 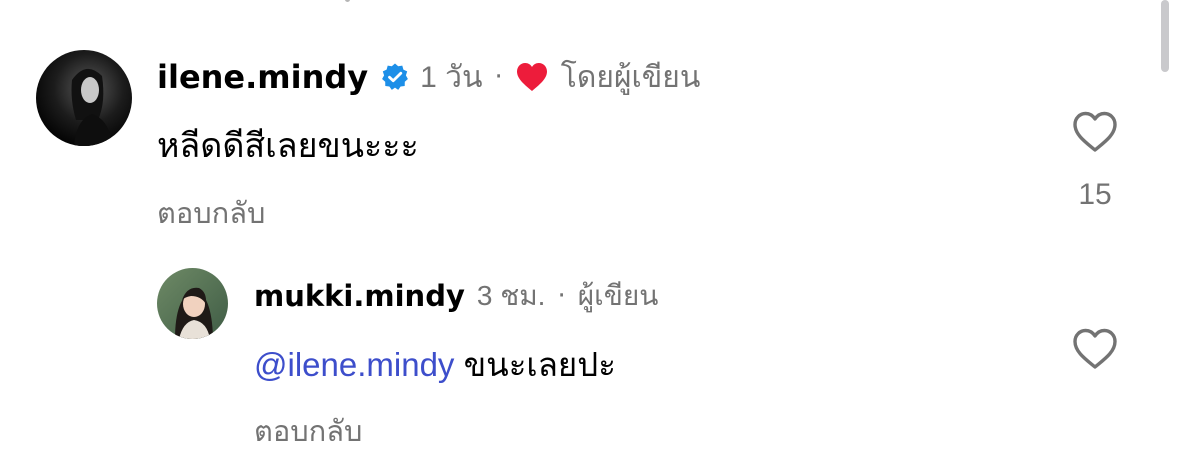 What do you see at coordinates (451, 77) in the screenshot?
I see `comment-time: 1 วัน` at bounding box center [451, 77].